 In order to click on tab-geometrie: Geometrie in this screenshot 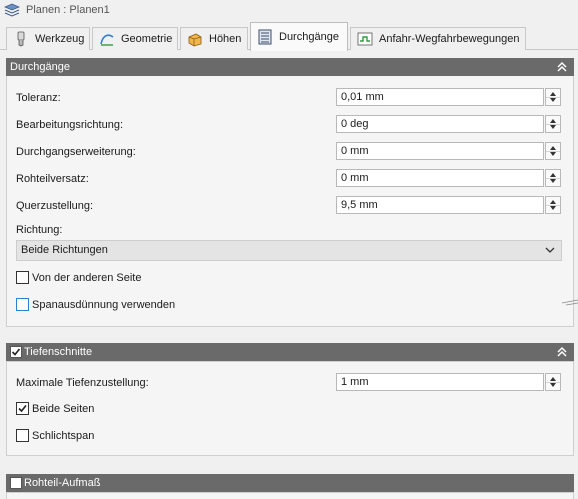, I will do `click(135, 38)`.